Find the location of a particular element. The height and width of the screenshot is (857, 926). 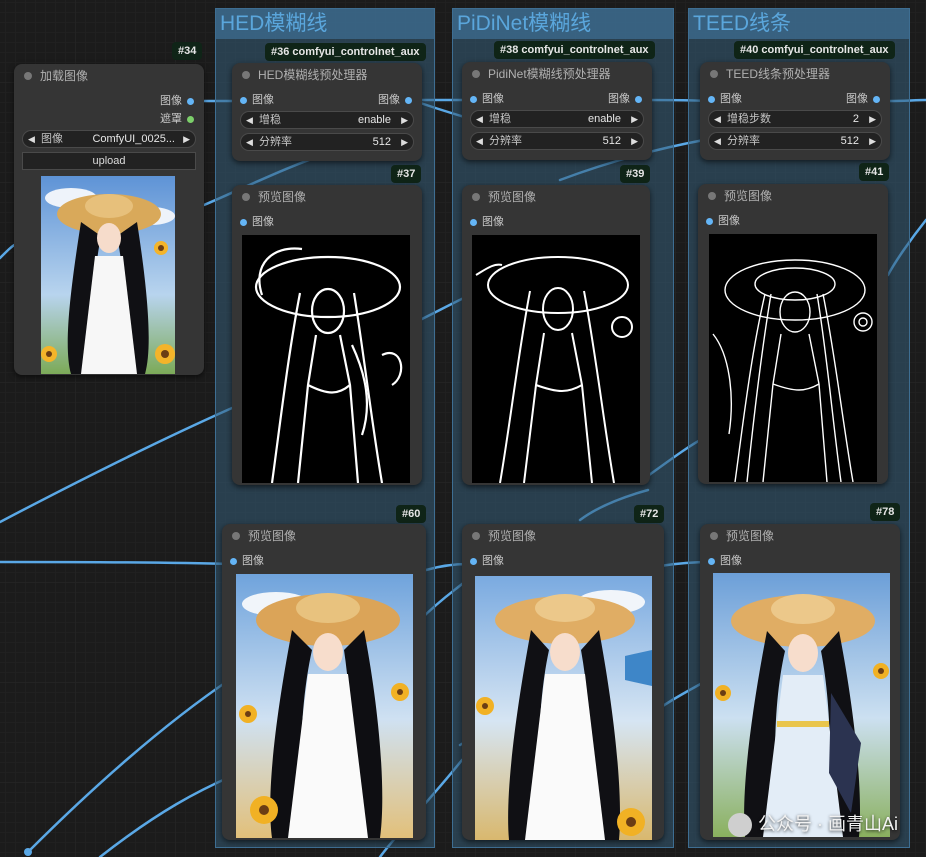

loaded-image-thumbnail is located at coordinates (108, 275).